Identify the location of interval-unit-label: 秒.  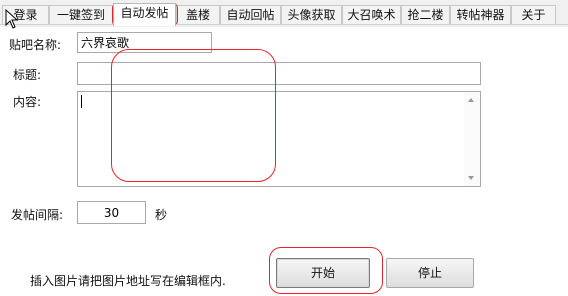
(161, 215).